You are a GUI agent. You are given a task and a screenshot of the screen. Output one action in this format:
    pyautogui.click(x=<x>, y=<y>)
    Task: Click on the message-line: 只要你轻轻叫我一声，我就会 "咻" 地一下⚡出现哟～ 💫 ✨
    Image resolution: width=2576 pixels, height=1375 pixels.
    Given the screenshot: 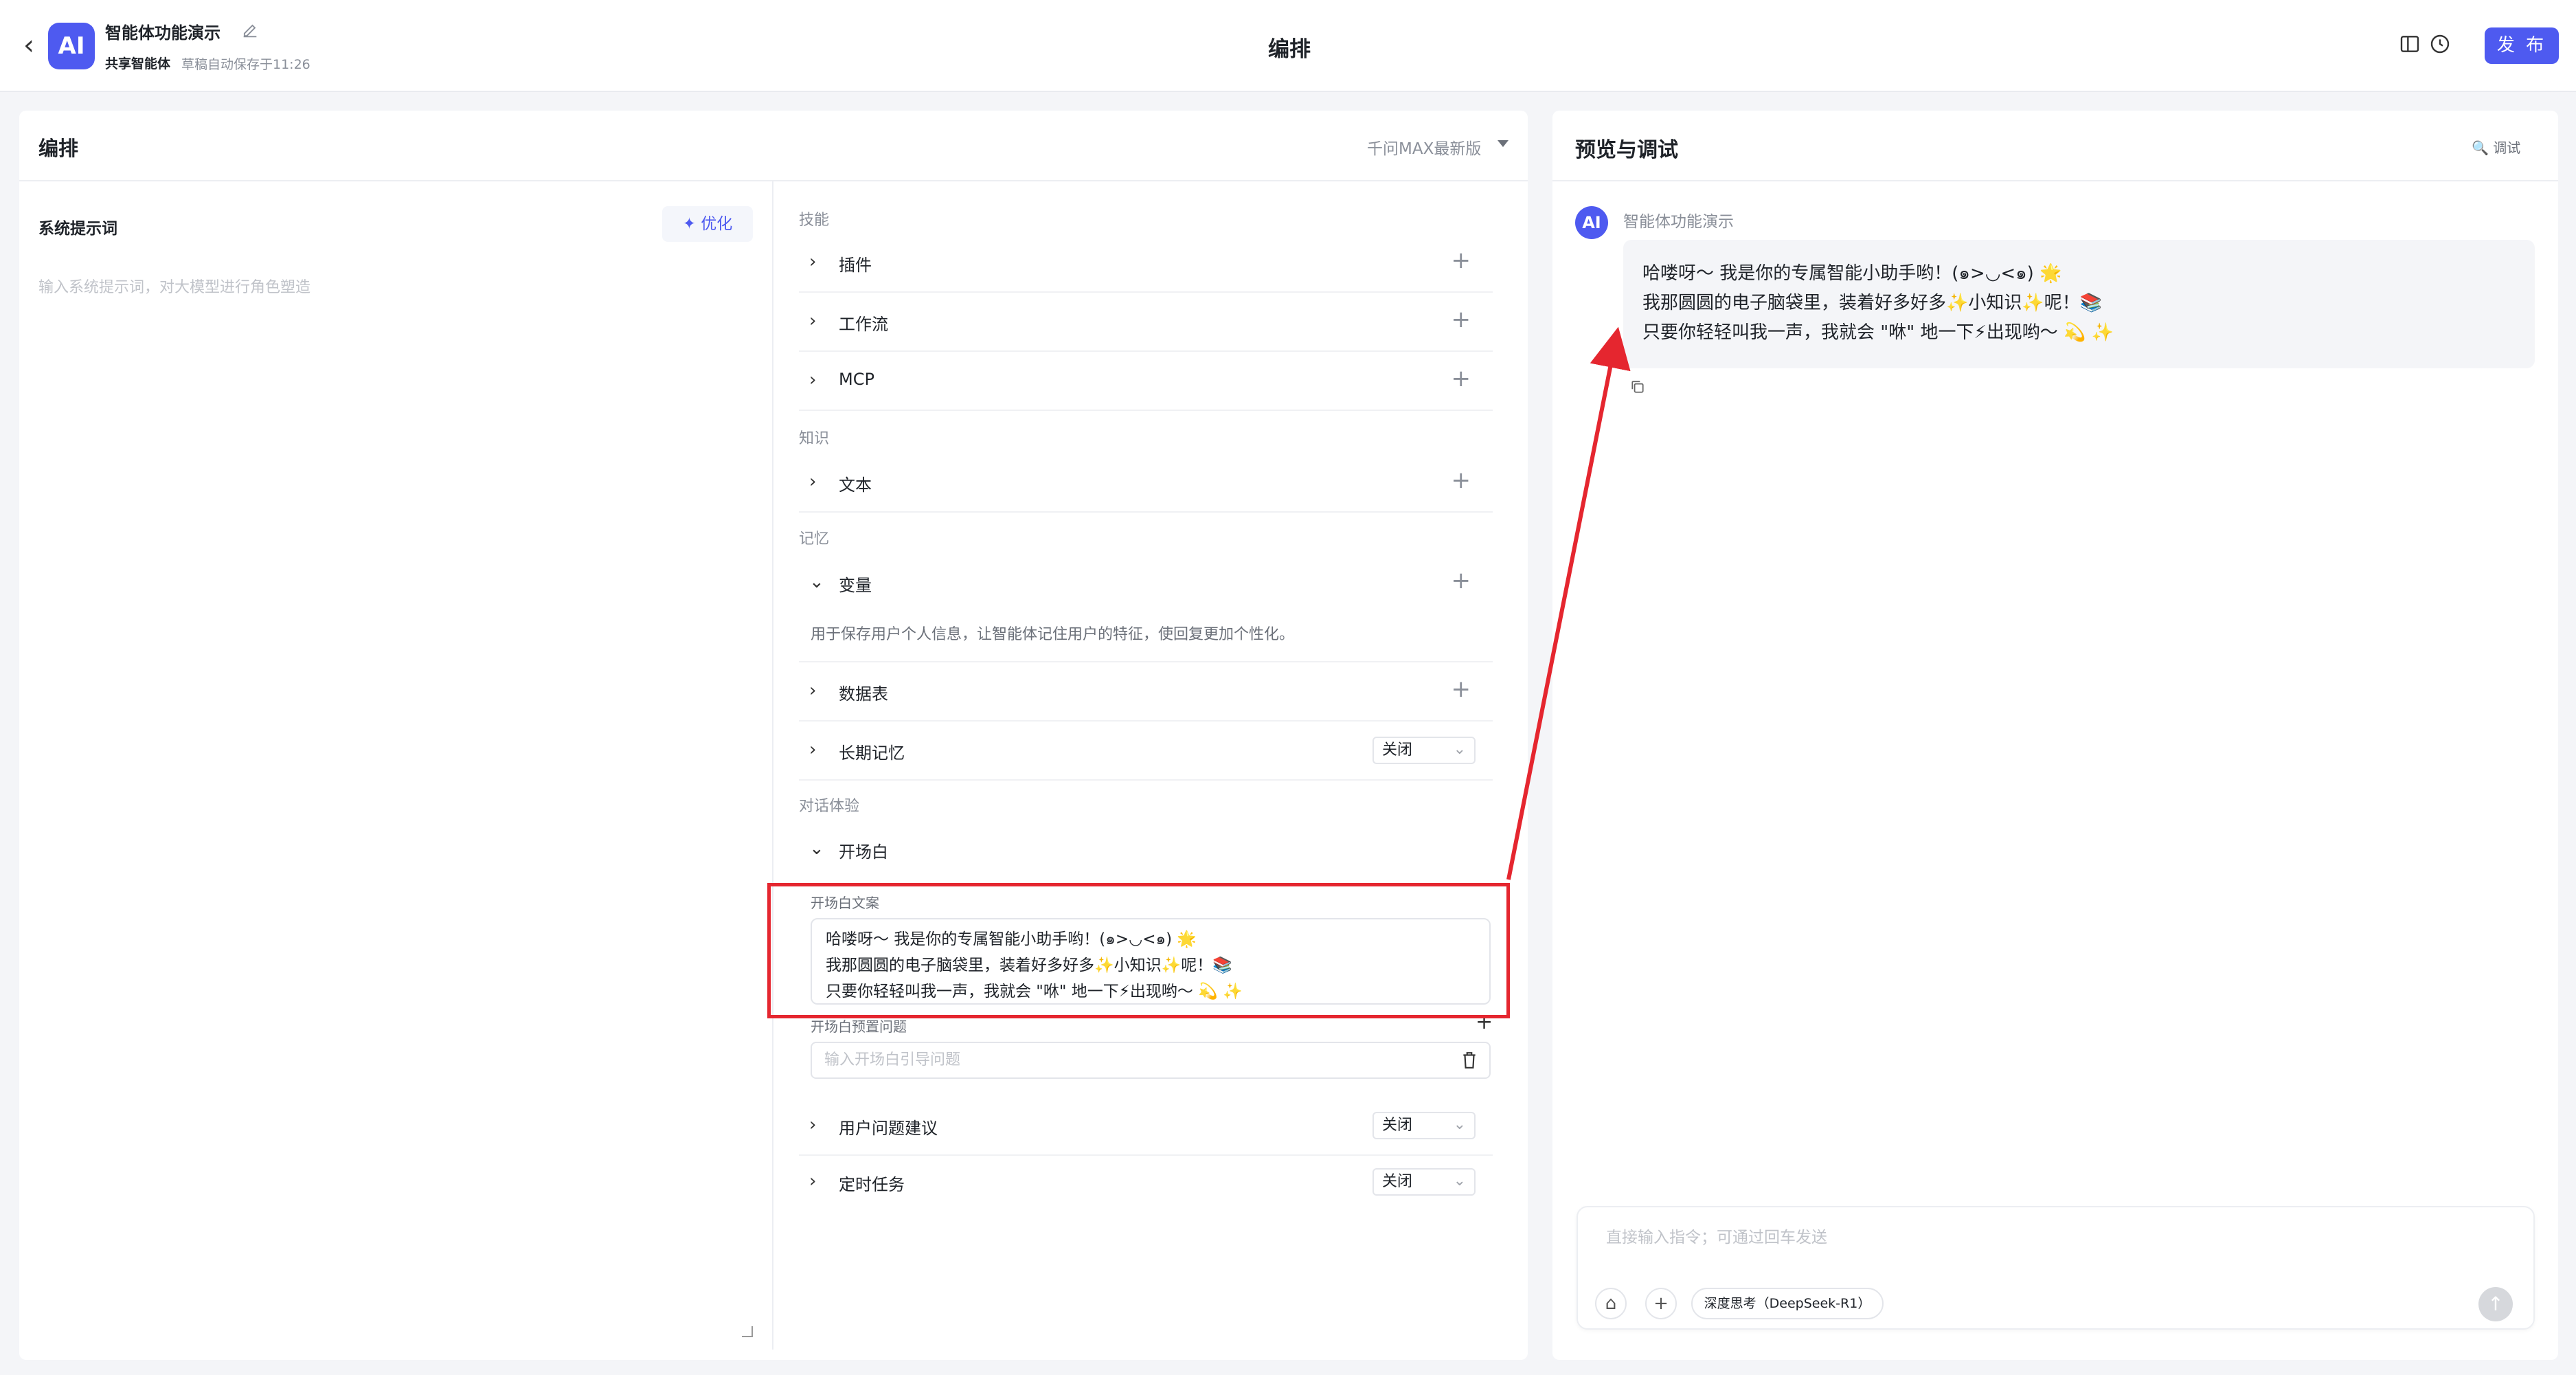 What is the action you would take?
    pyautogui.click(x=1878, y=332)
    